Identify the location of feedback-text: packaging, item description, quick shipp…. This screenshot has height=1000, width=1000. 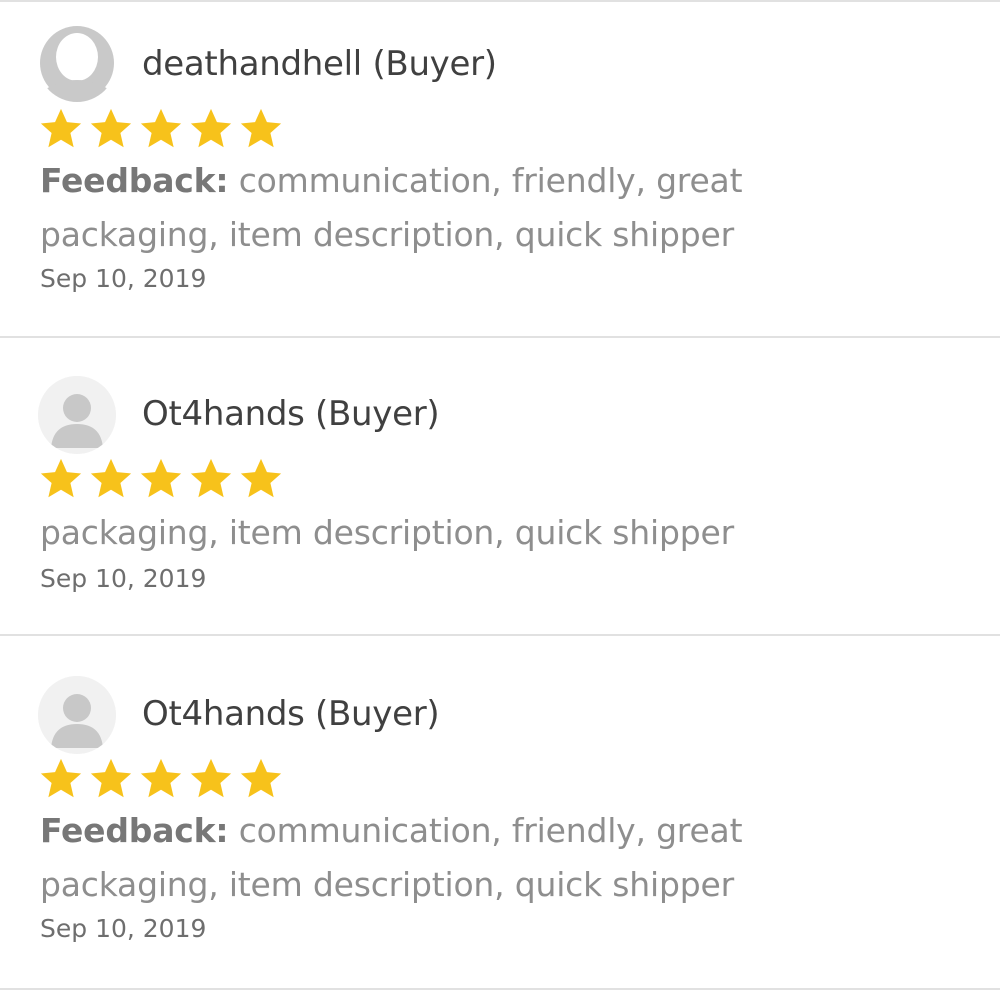
(440, 533).